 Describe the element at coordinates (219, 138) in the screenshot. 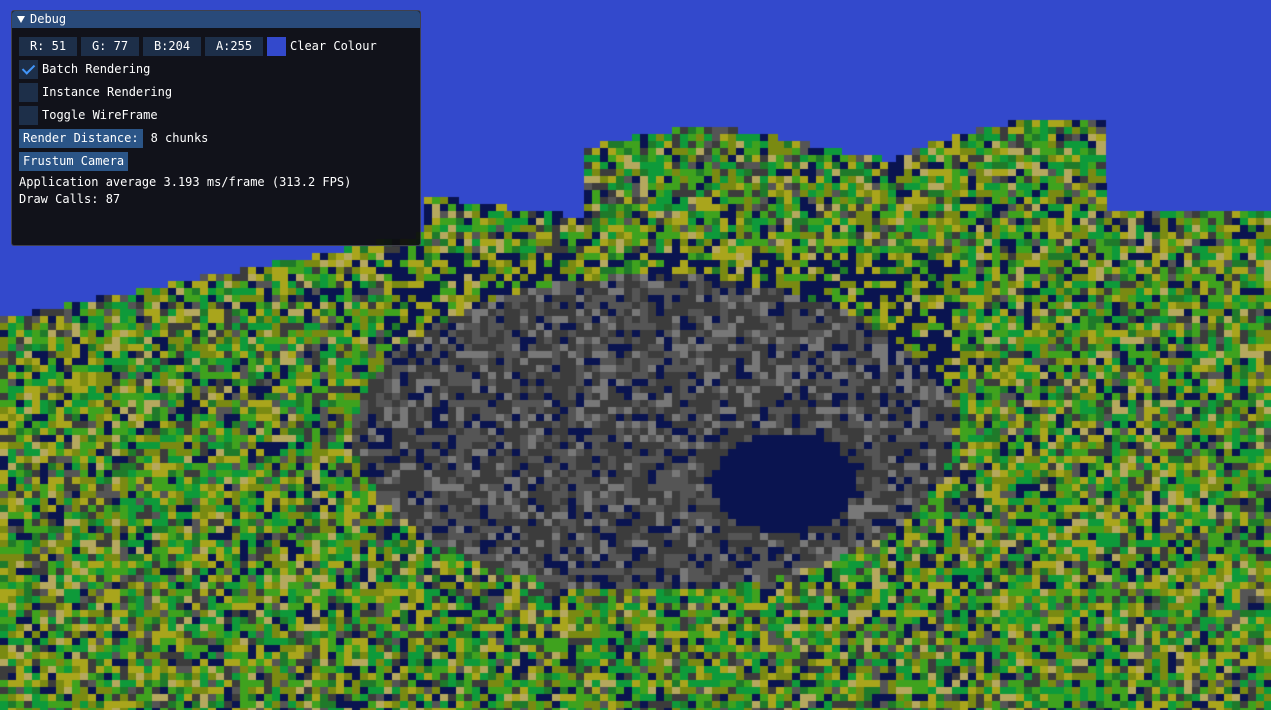

I see `render-distance-row: Render Distance: 8 chunks` at that location.